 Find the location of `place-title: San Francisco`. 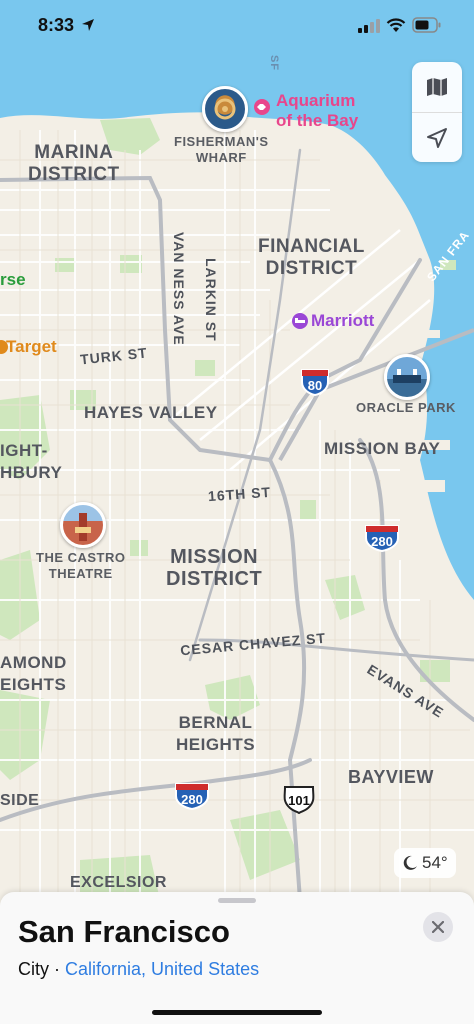

place-title: San Francisco is located at coordinates (124, 931).